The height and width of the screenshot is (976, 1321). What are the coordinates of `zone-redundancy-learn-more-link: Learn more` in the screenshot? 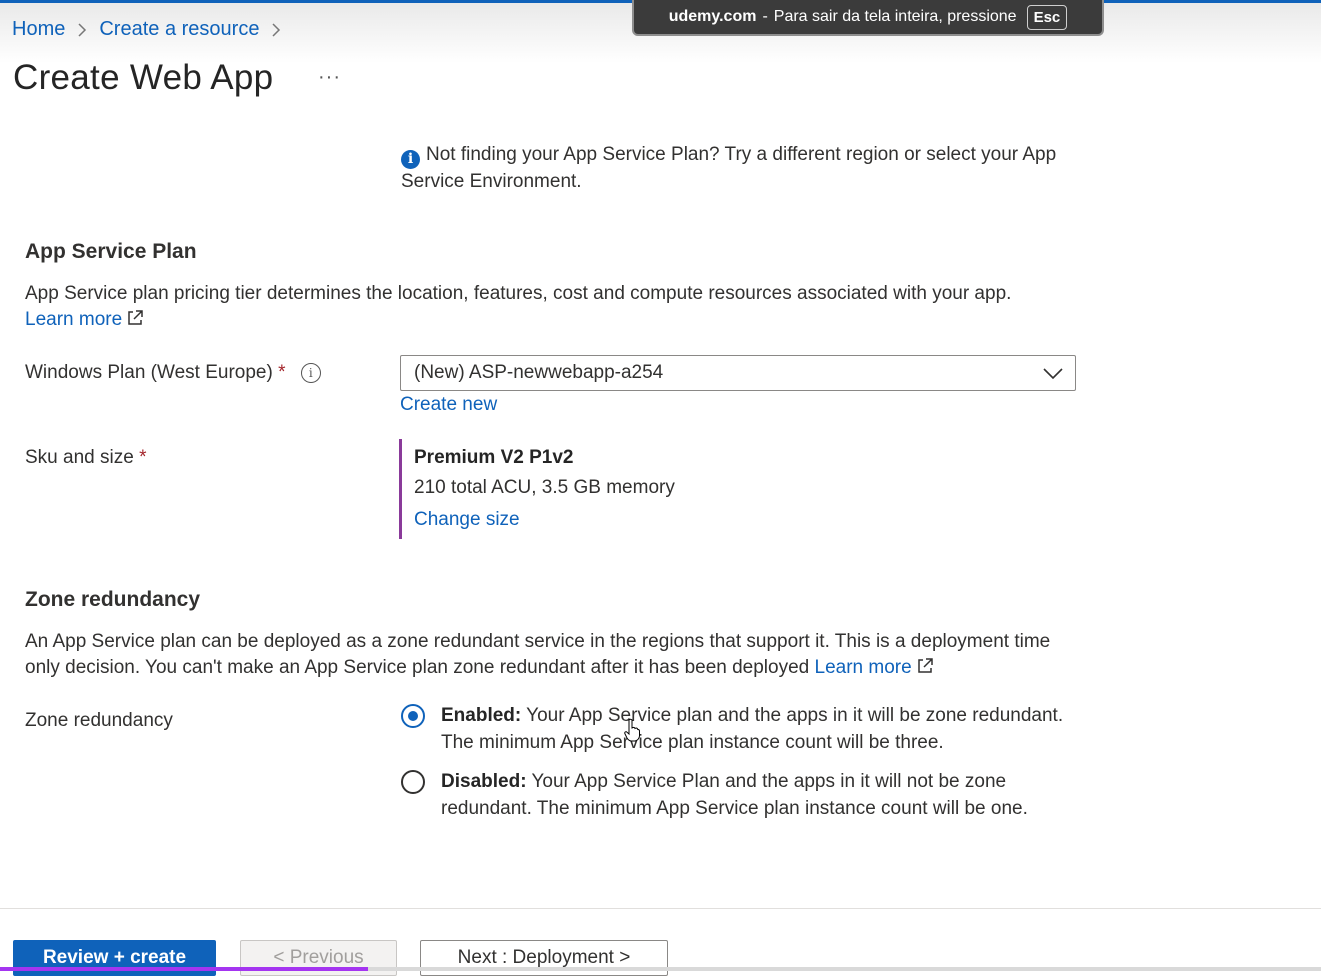 It's located at (874, 667).